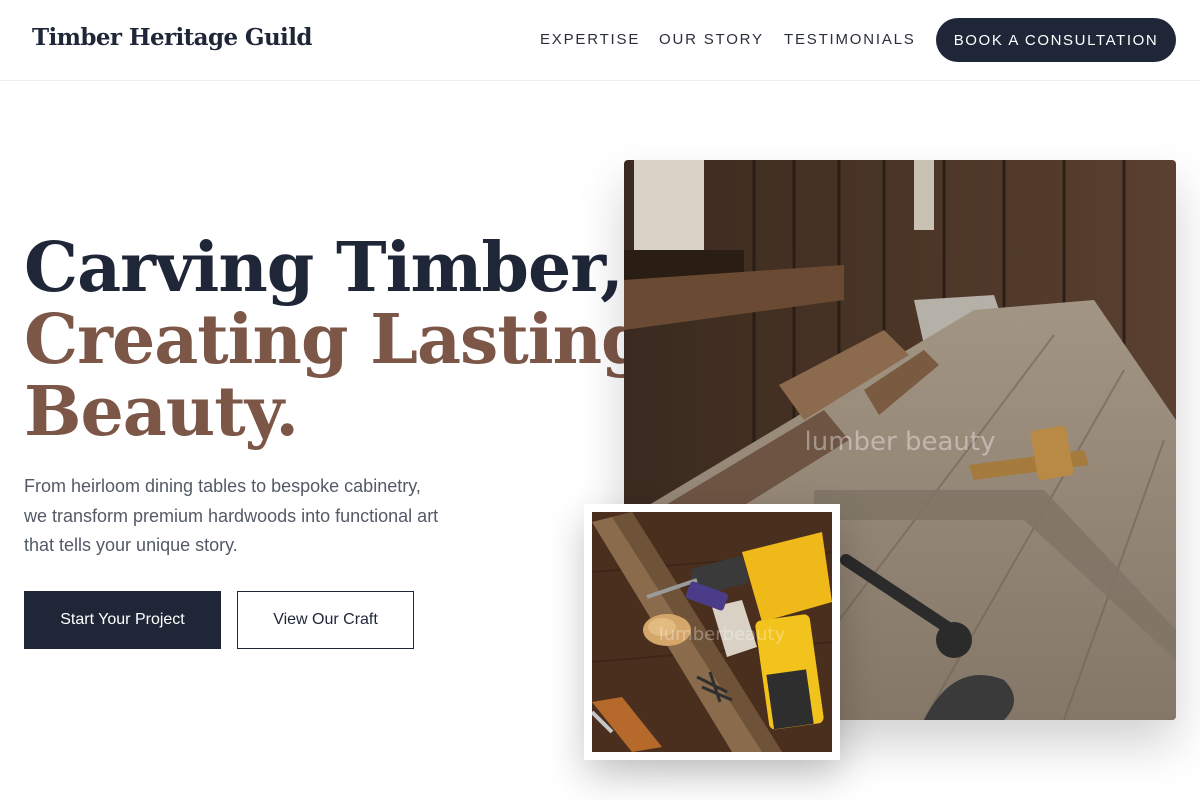  What do you see at coordinates (590, 39) in the screenshot?
I see `nav-link-expertise: EXPERTISE` at bounding box center [590, 39].